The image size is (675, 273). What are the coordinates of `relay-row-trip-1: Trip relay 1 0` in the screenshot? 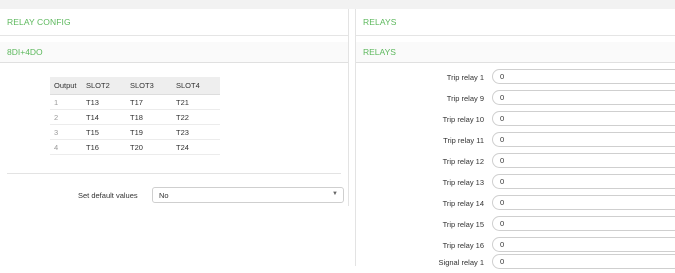 It's located at (515, 78).